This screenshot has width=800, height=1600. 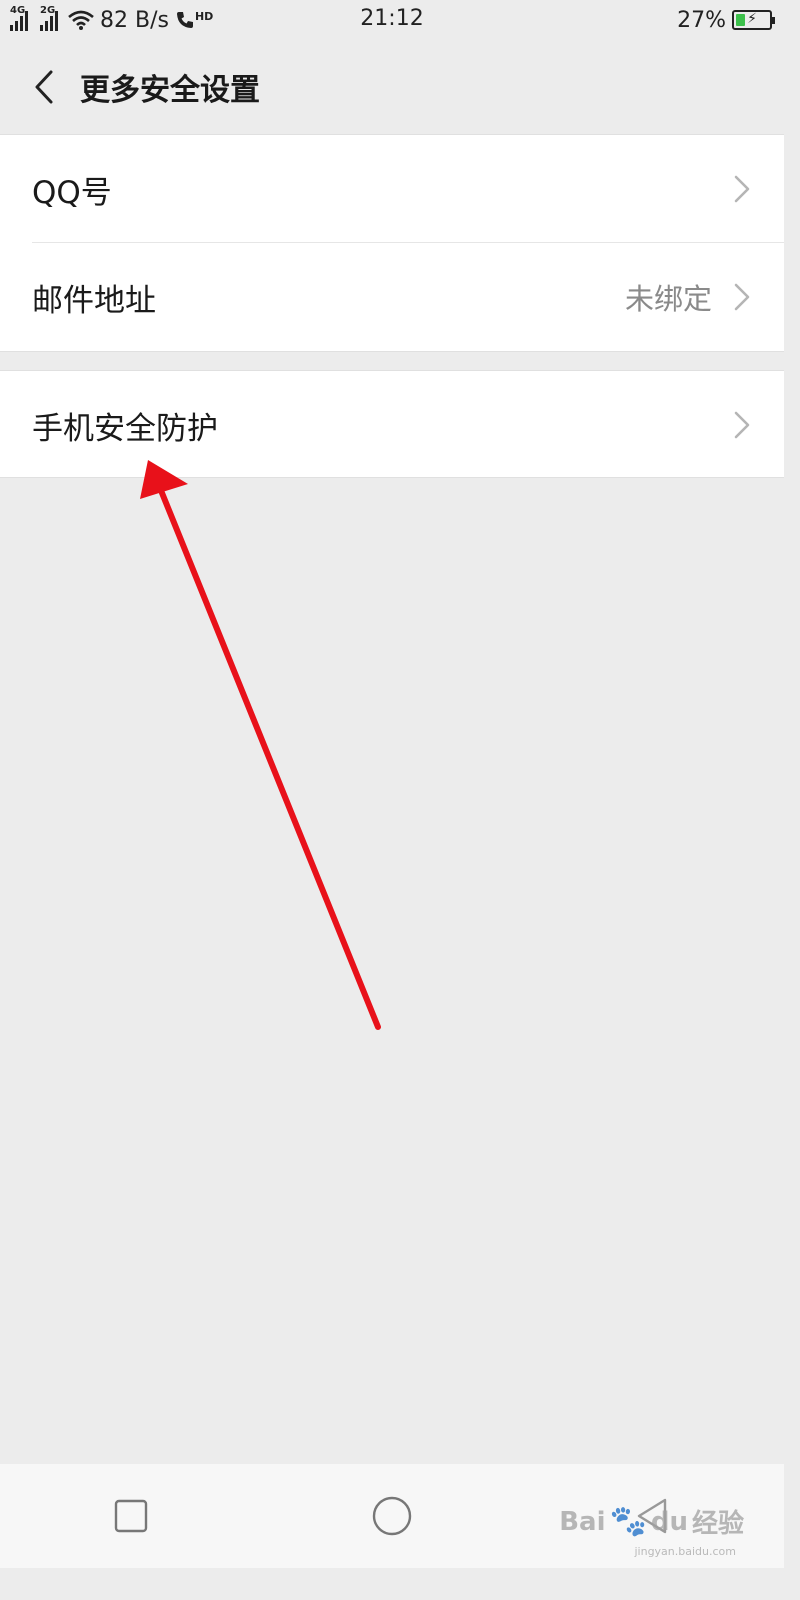 What do you see at coordinates (717, 1524) in the screenshot?
I see `watermark-brand-right: 经验` at bounding box center [717, 1524].